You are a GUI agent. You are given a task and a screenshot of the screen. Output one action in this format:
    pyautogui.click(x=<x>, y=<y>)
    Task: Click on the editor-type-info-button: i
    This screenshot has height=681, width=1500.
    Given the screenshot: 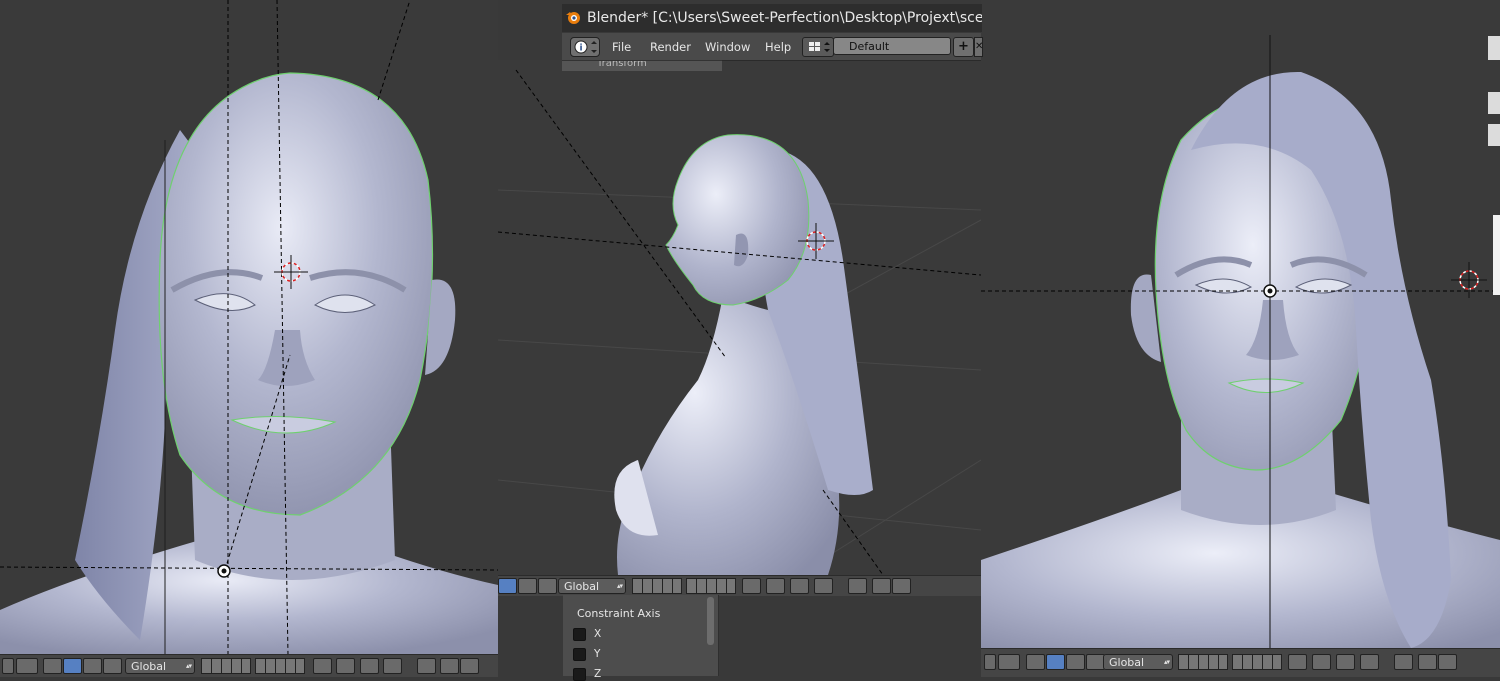 What is the action you would take?
    pyautogui.click(x=585, y=47)
    